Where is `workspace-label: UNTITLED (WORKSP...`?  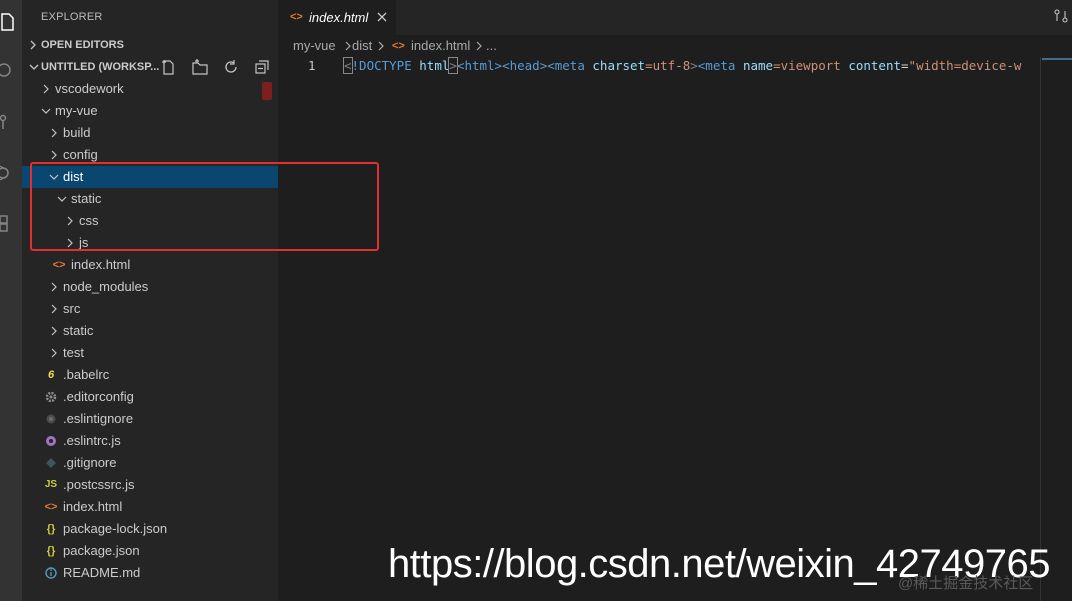
workspace-label: UNTITLED (WORKSP... is located at coordinates (100, 67).